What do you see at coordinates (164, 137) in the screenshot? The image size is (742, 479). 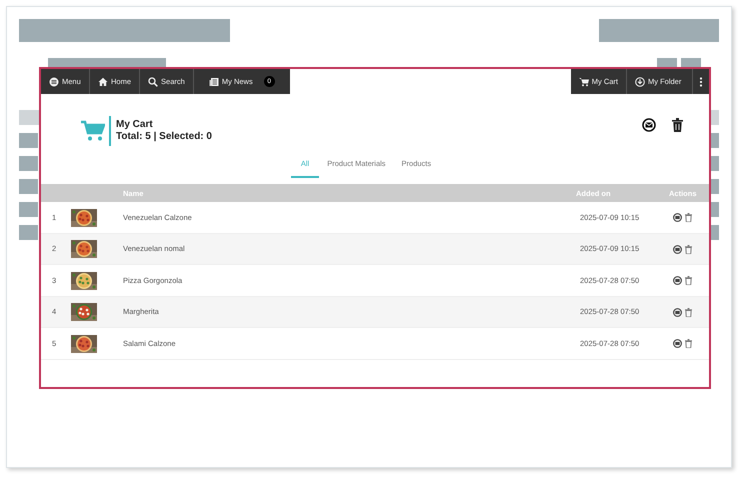 I see `cart-summary: Total: 5 | Selected: 0` at bounding box center [164, 137].